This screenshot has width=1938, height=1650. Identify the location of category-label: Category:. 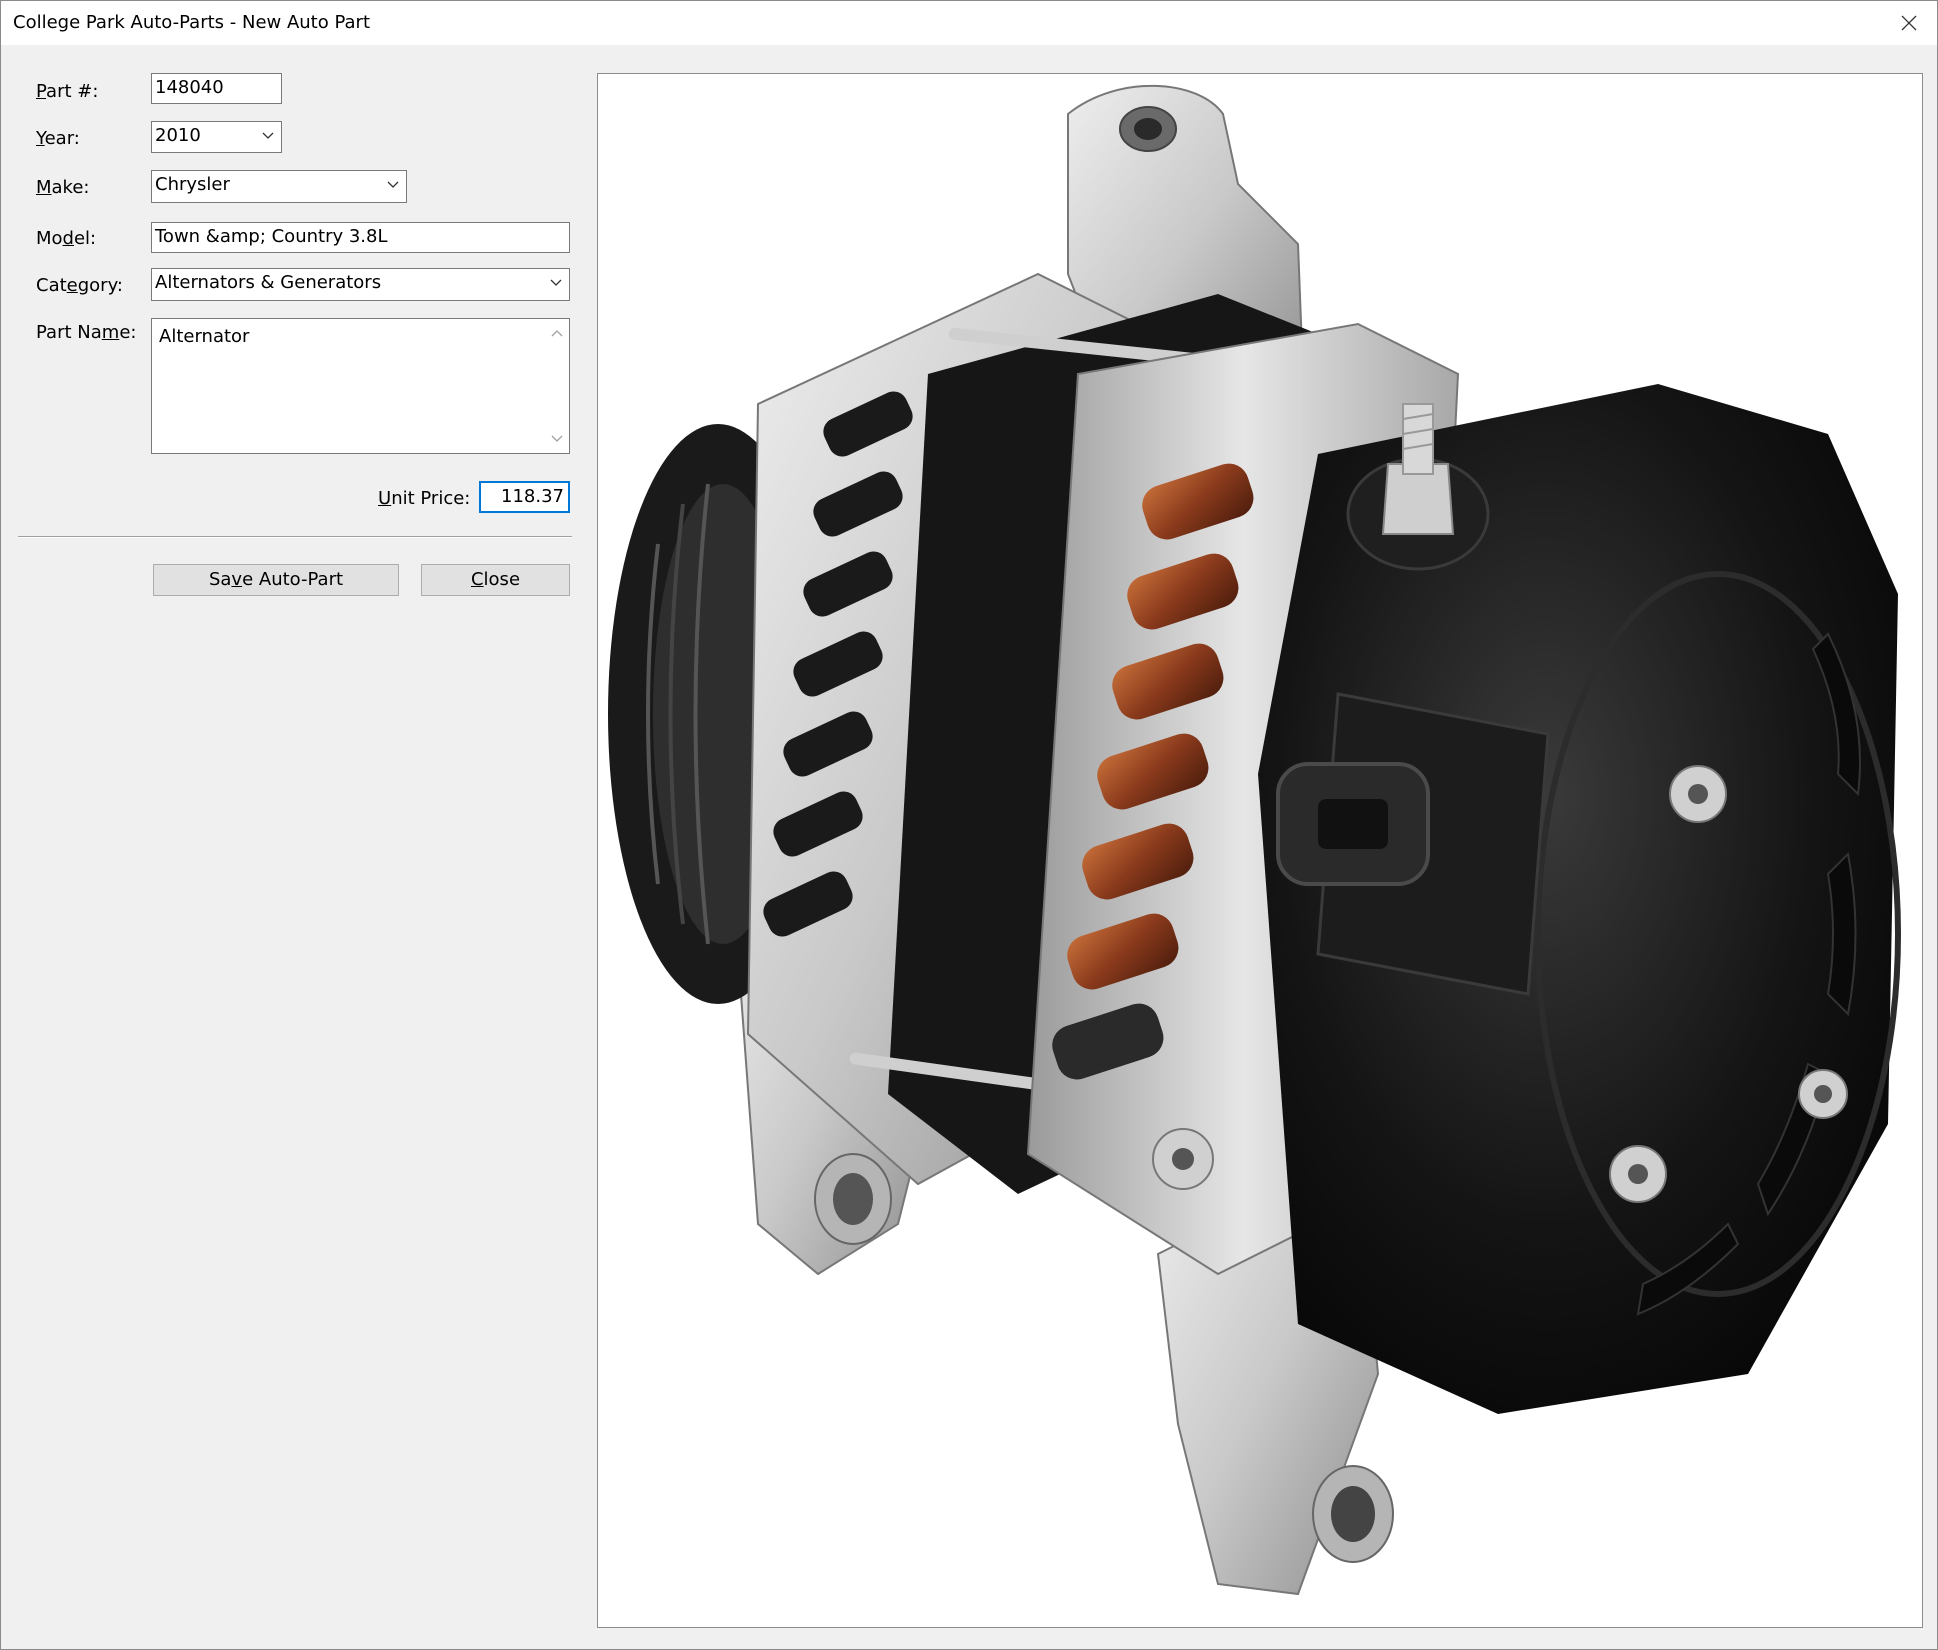
(79, 285).